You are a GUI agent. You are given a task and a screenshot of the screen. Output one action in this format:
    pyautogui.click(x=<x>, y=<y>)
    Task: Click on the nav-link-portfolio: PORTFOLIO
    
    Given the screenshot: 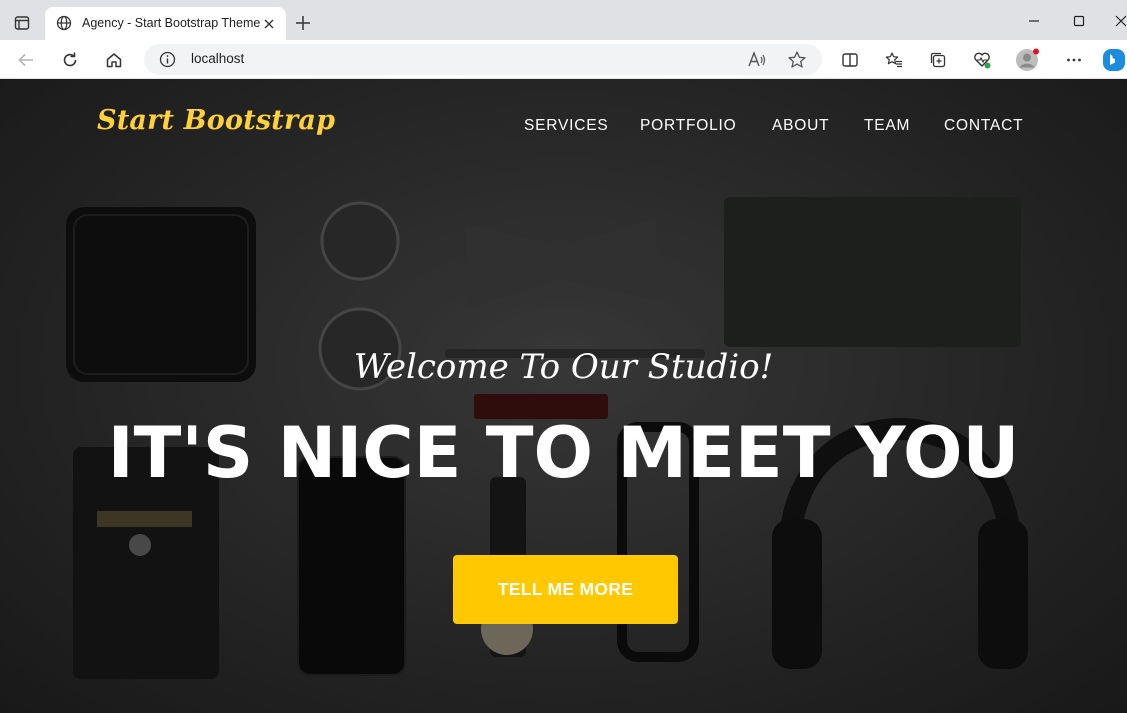 What is the action you would take?
    pyautogui.click(x=688, y=126)
    